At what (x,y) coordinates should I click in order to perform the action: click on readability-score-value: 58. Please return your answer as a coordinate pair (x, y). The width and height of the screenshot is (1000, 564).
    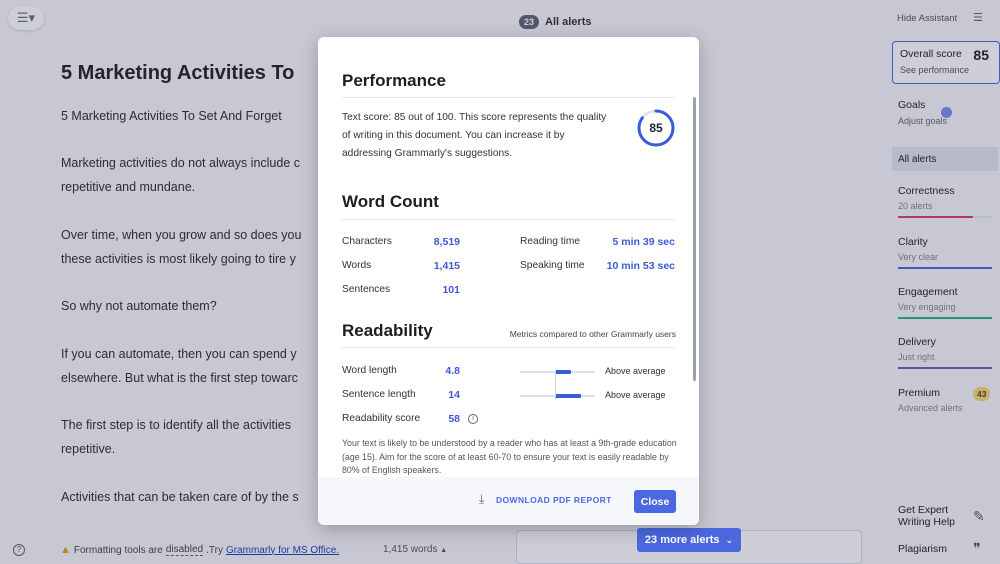
    Looking at the image, I should click on (454, 419).